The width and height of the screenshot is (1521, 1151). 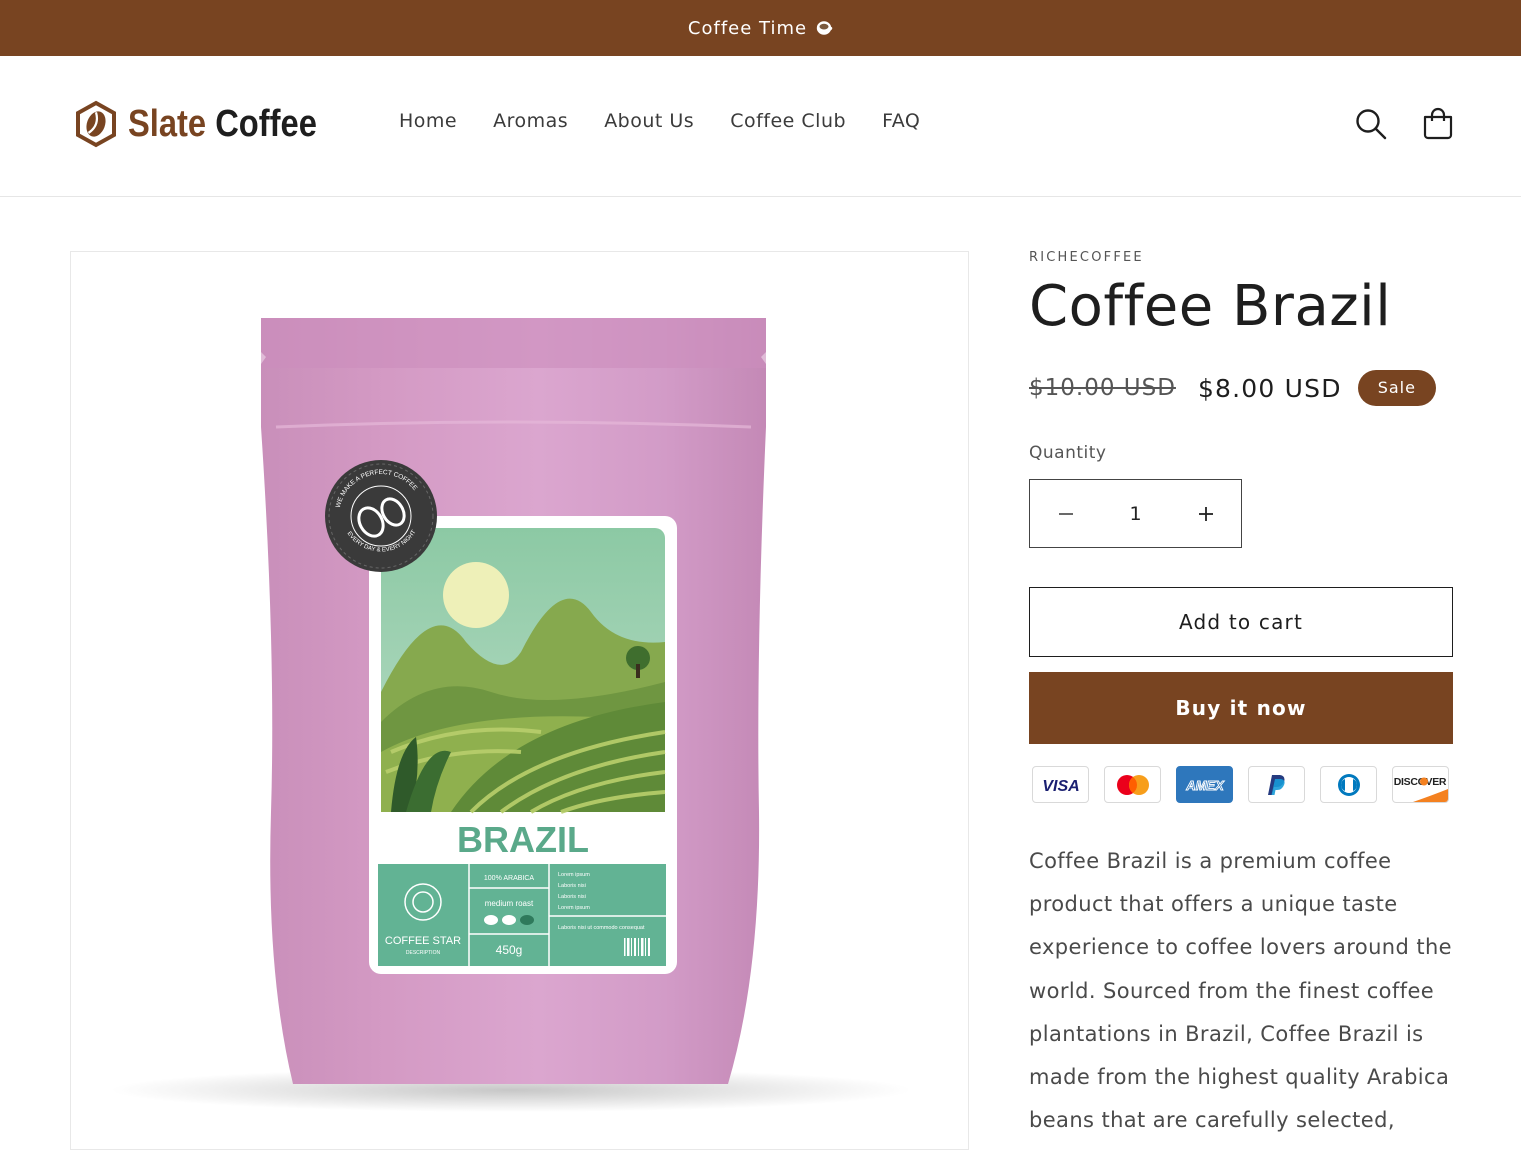 What do you see at coordinates (574, 875) in the screenshot?
I see `bag-lorem-1: Lorem ipsum` at bounding box center [574, 875].